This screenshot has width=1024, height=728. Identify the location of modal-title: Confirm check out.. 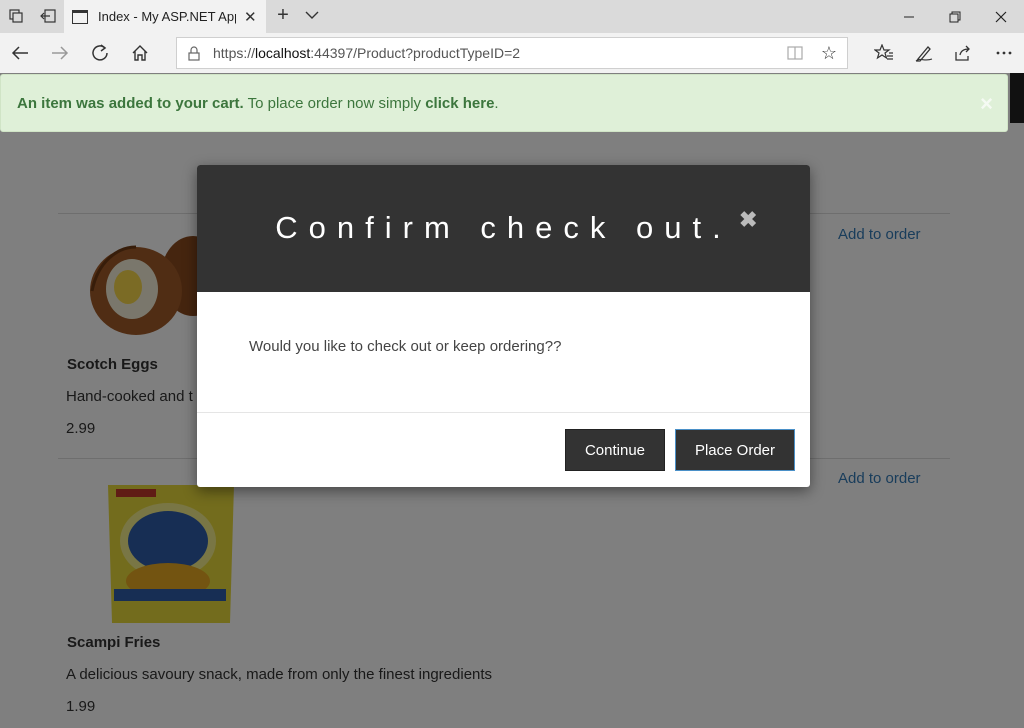
(503, 227).